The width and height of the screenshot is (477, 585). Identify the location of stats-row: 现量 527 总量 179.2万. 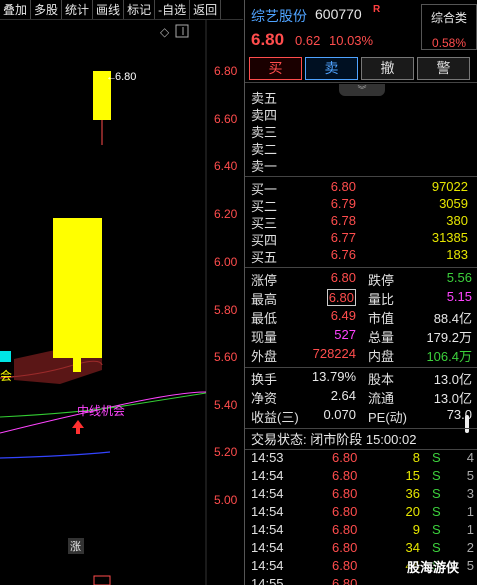
(361, 336).